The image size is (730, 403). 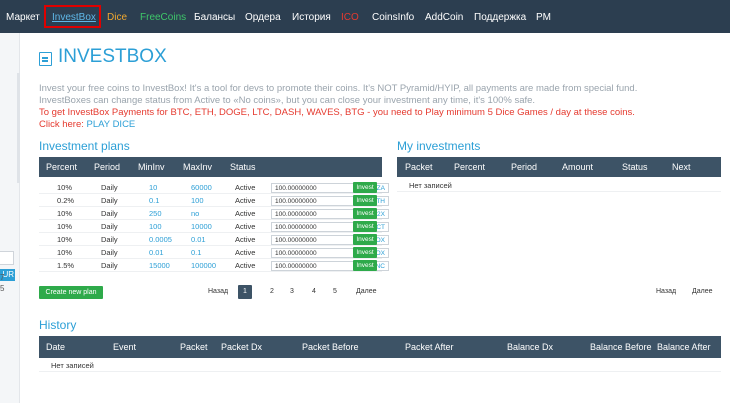 What do you see at coordinates (66, 200) in the screenshot?
I see `plan-cell-percent: 0.2%` at bounding box center [66, 200].